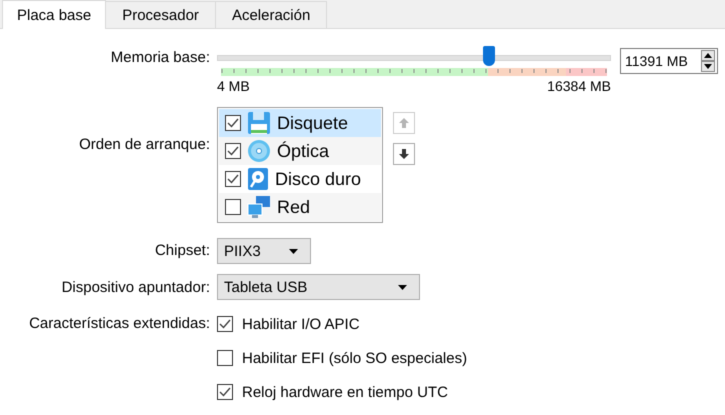  What do you see at coordinates (579, 86) in the screenshot?
I see `max-label: 16384 MB` at bounding box center [579, 86].